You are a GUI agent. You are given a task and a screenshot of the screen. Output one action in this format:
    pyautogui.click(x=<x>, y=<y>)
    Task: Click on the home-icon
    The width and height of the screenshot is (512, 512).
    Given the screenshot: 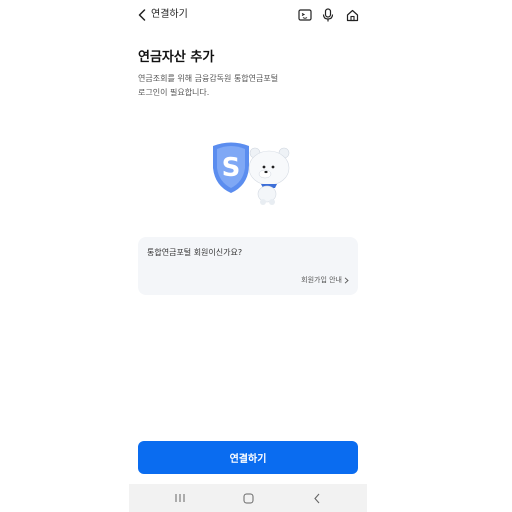 What is the action you would take?
    pyautogui.click(x=352, y=15)
    